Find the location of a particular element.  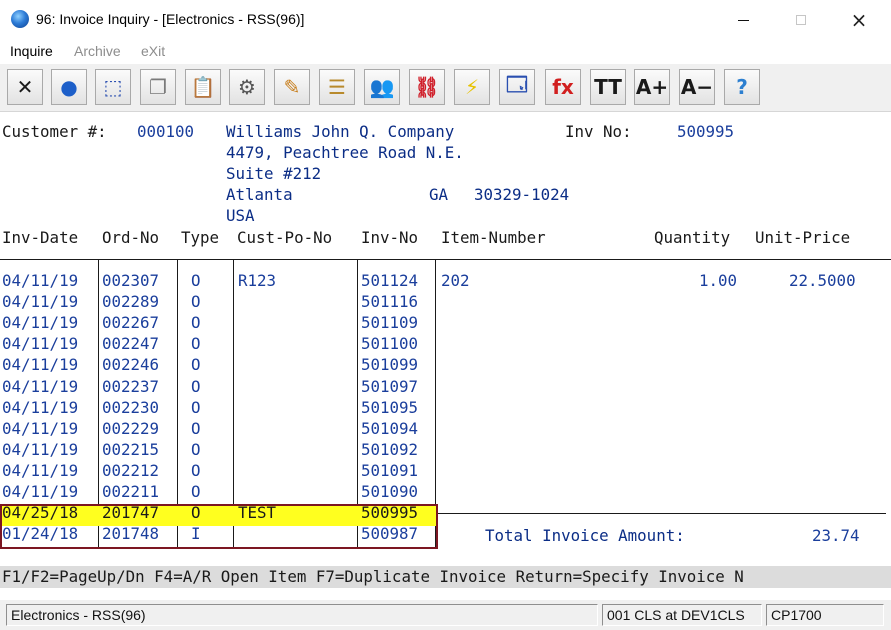

customer-address2: Suite #212 is located at coordinates (274, 173).